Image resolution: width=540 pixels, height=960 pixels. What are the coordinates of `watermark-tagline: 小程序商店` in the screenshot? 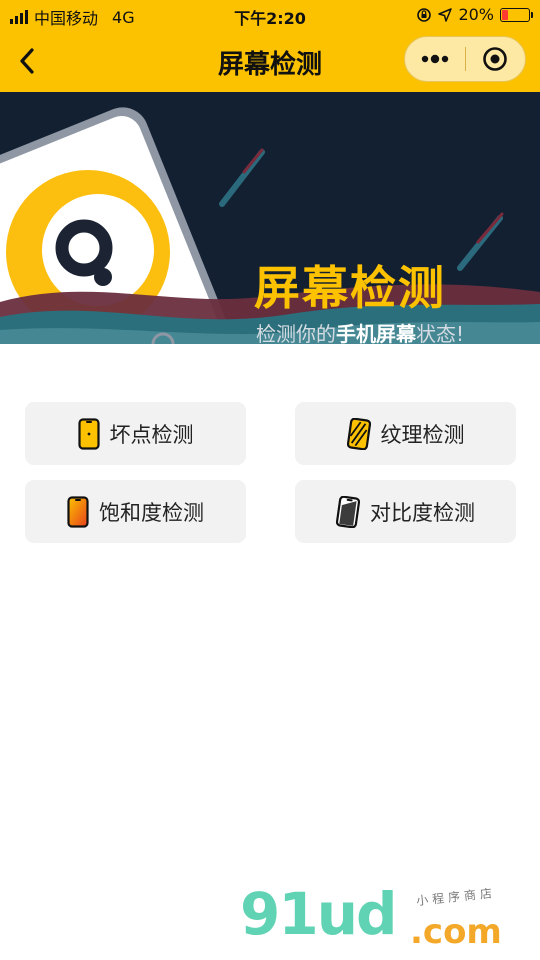 It's located at (456, 897).